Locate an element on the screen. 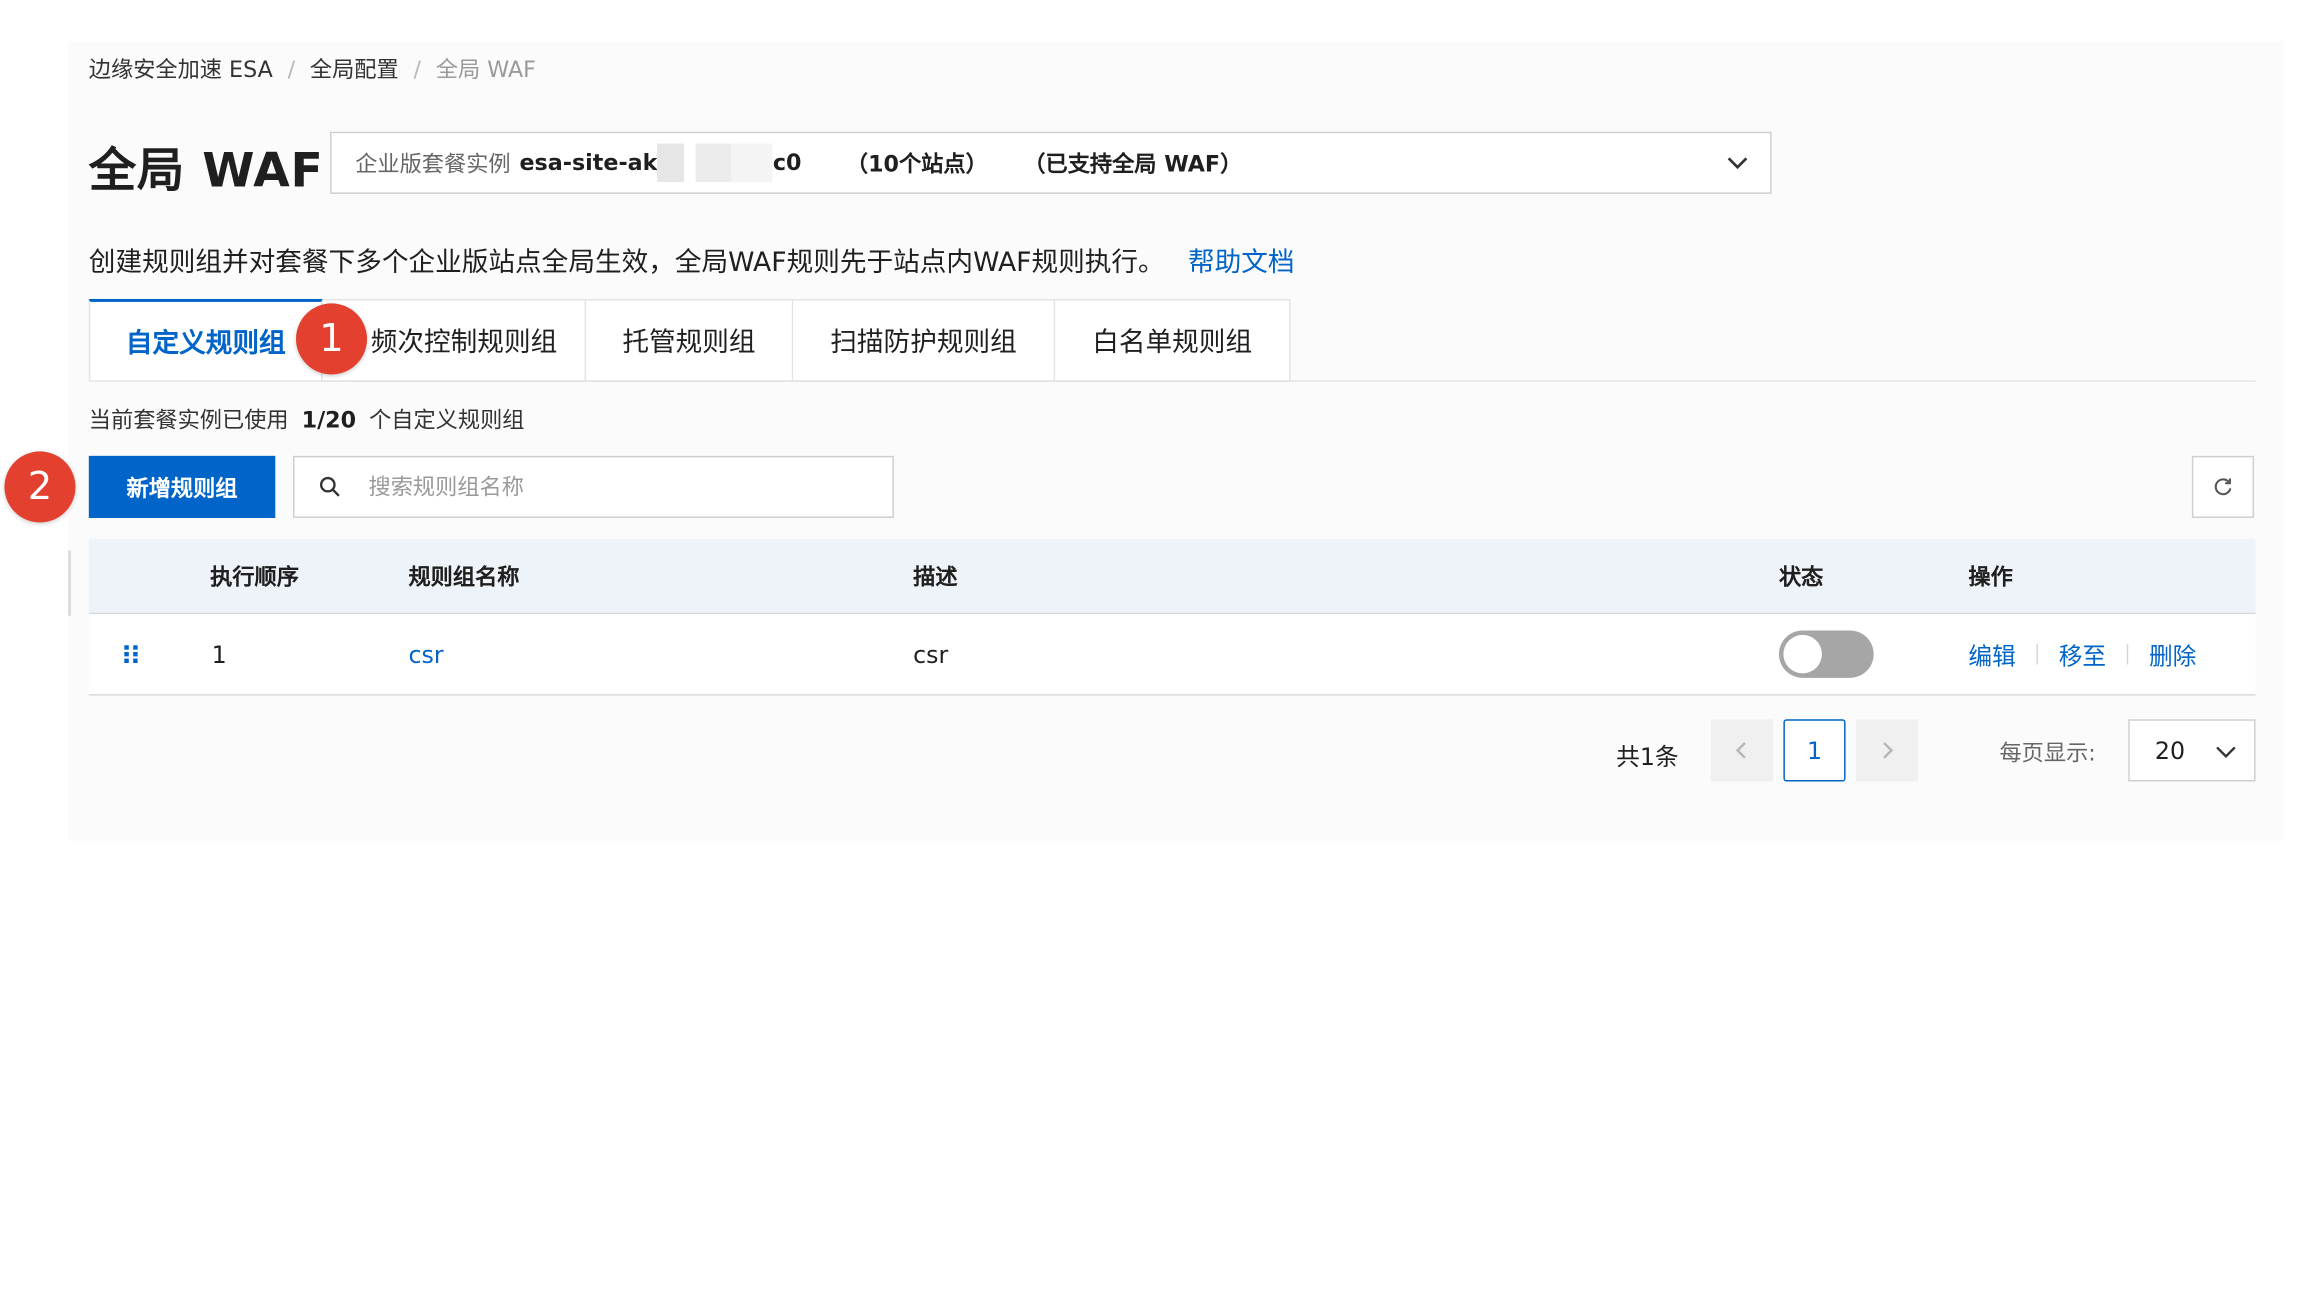 The height and width of the screenshot is (1299, 2314). page-title: 全局 WAF is located at coordinates (206, 170).